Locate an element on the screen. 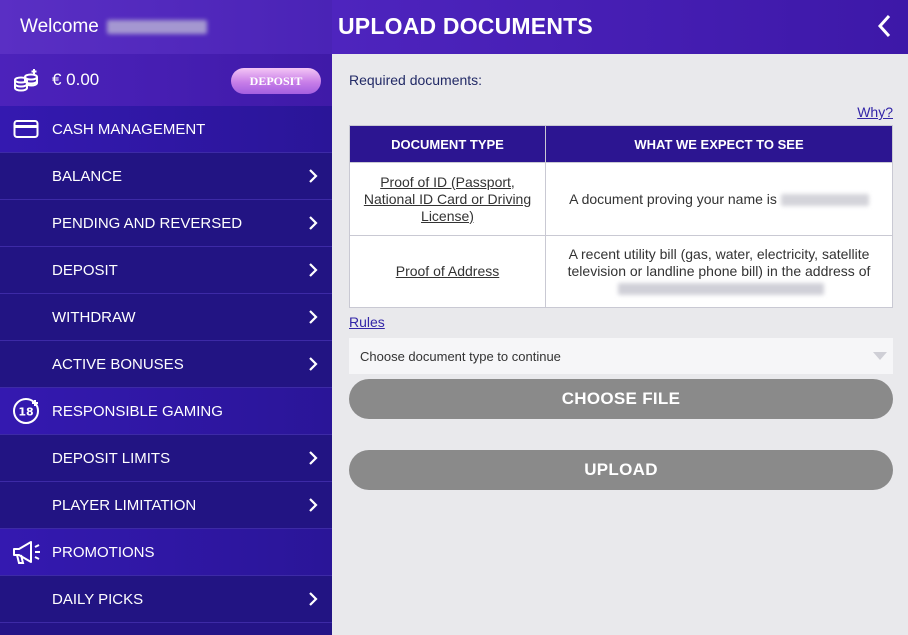 Image resolution: width=908 pixels, height=635 pixels. section-cash-management: CASH MANAGEMENT is located at coordinates (166, 129).